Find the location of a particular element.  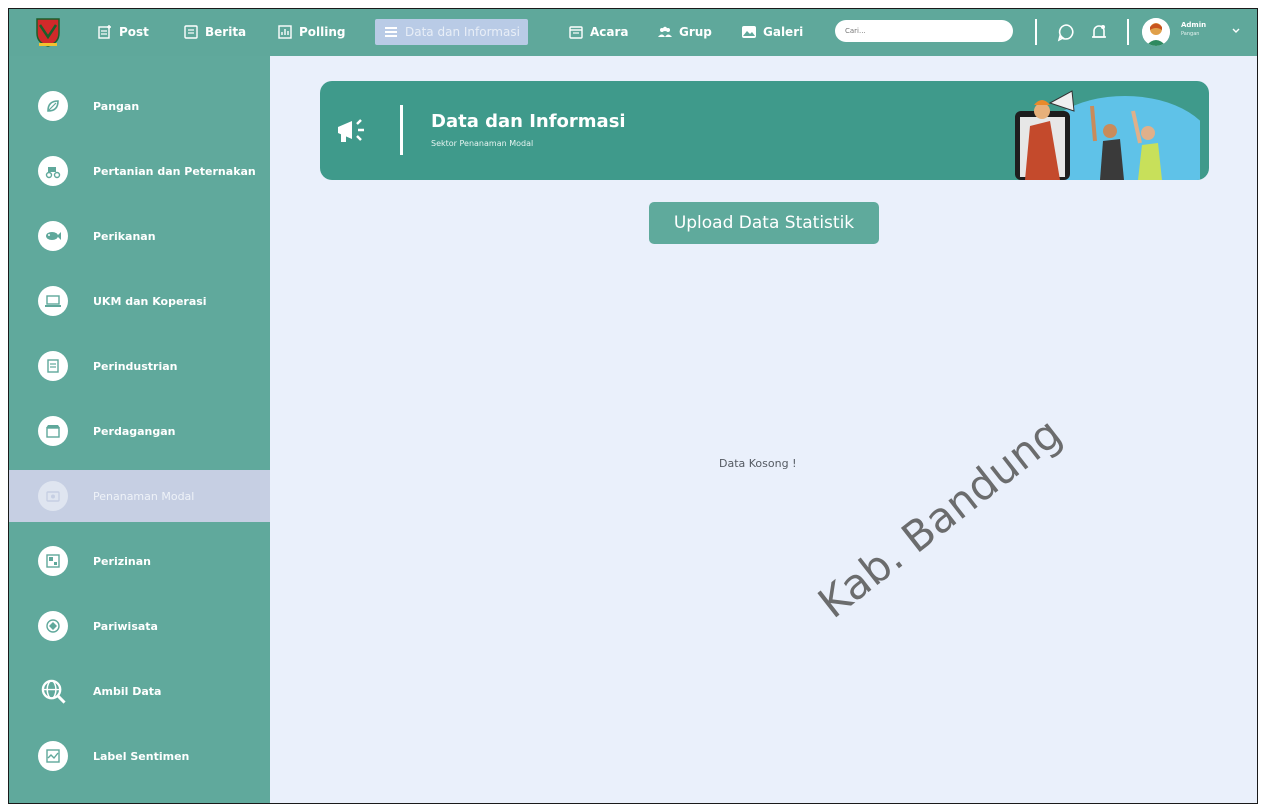

sidebar-item-label: Perikanan is located at coordinates (124, 236).